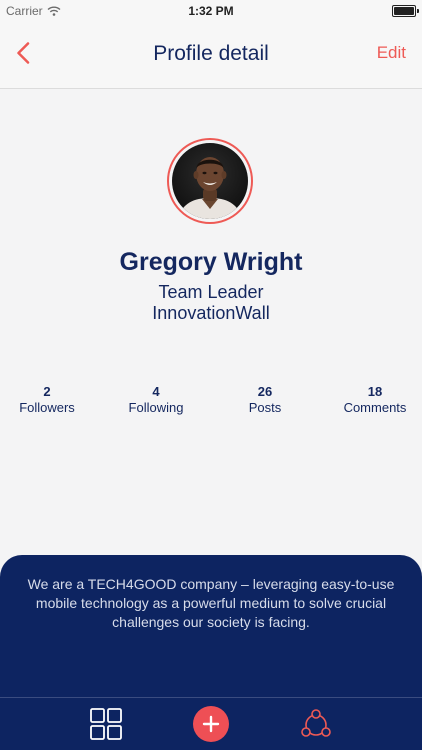 This screenshot has width=422, height=750. I want to click on stat-value: 18, so click(375, 391).